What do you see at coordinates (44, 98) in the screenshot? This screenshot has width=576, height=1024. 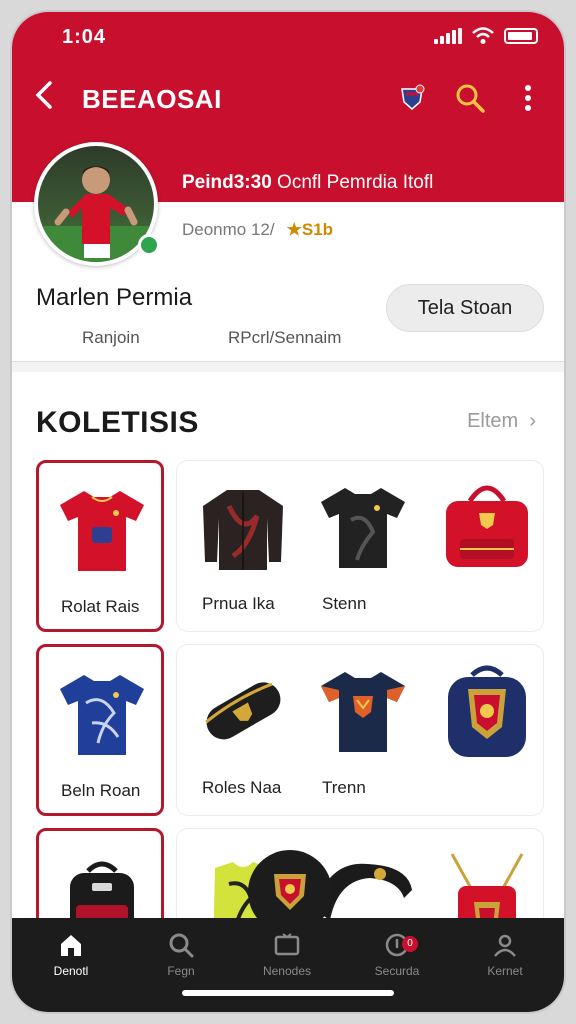 I see `back-chevron-icon` at bounding box center [44, 98].